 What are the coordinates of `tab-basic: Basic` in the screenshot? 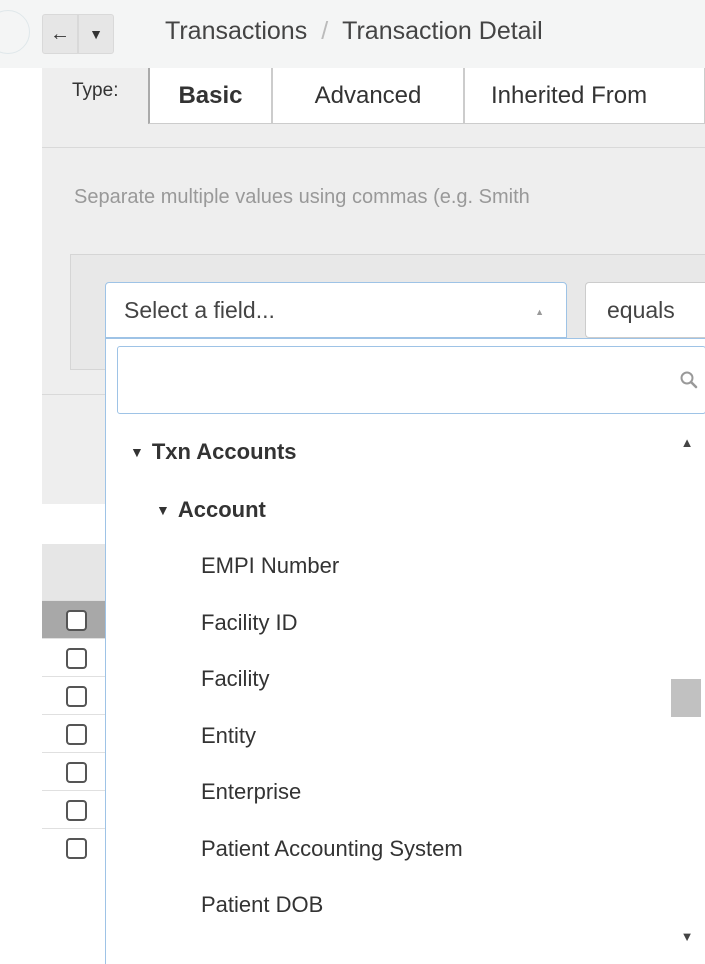 It's located at (210, 96).